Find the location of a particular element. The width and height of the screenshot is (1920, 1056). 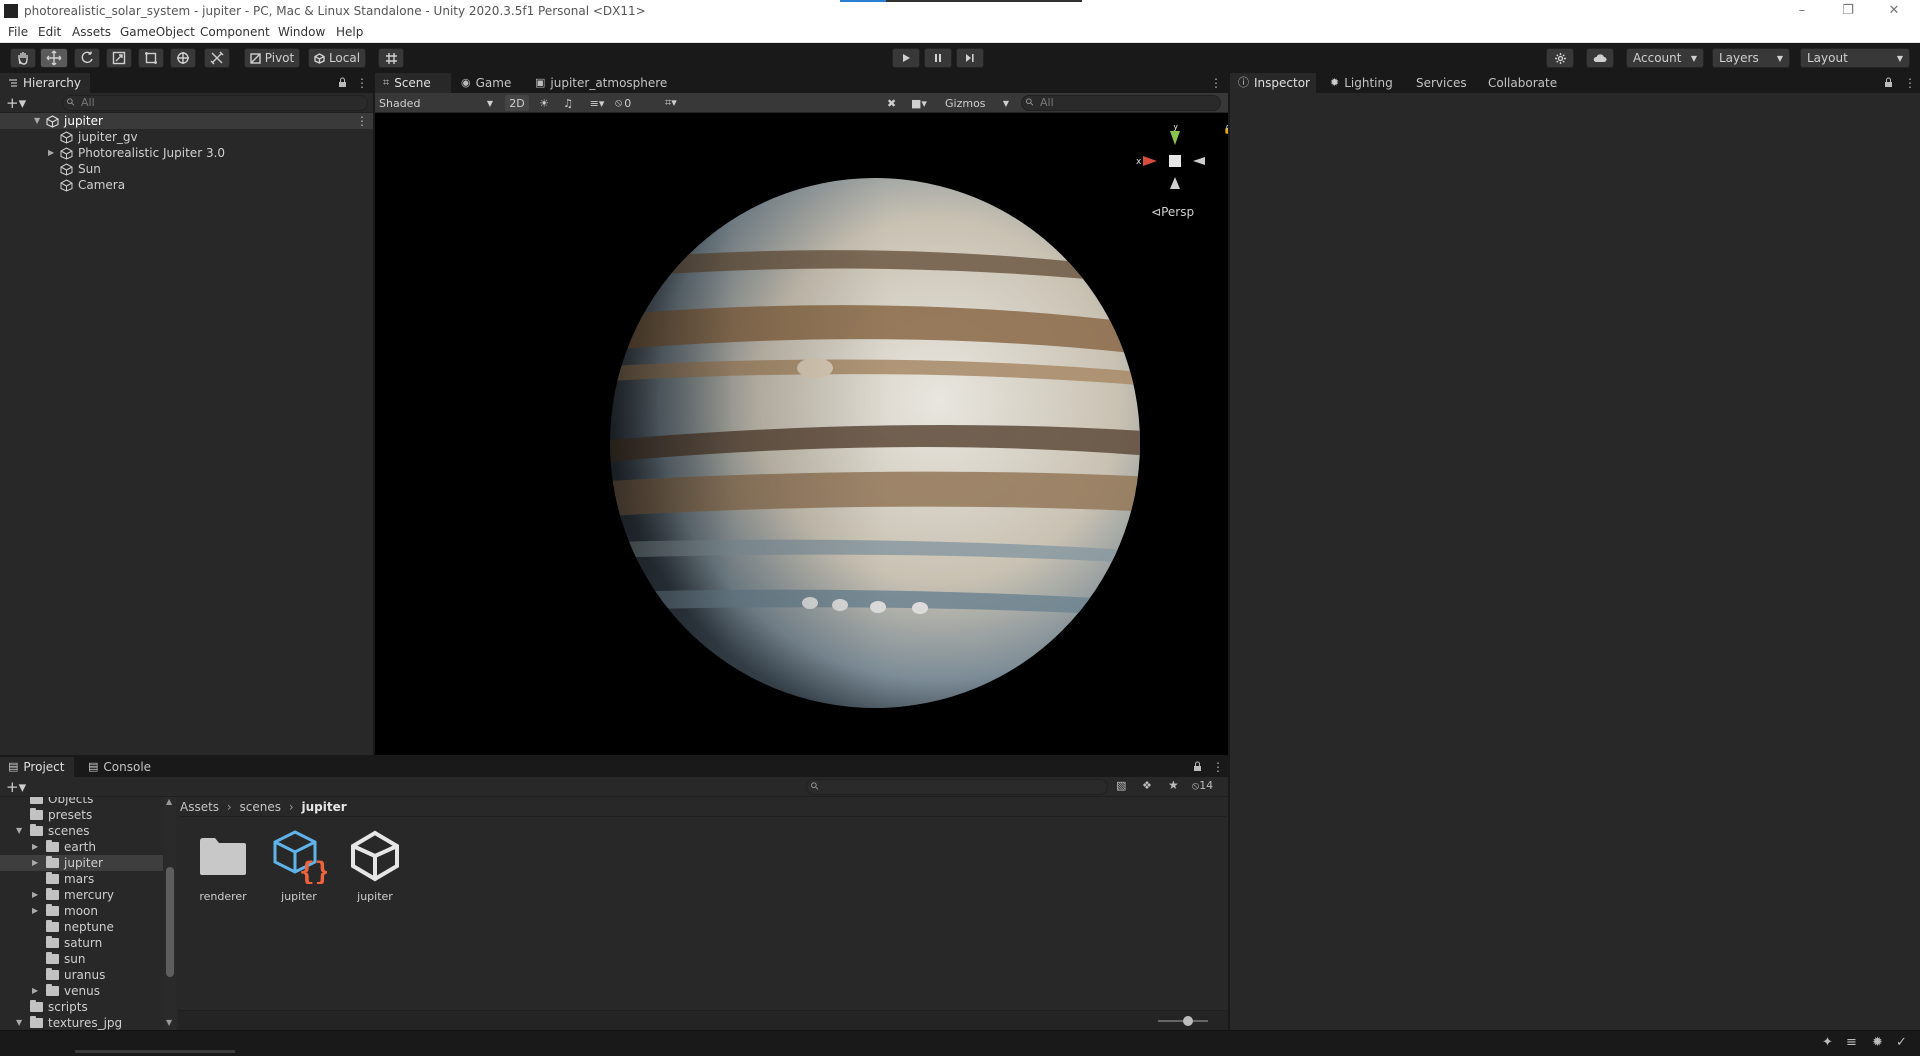

breadcrumb-jupiter: jupiter is located at coordinates (323, 807).